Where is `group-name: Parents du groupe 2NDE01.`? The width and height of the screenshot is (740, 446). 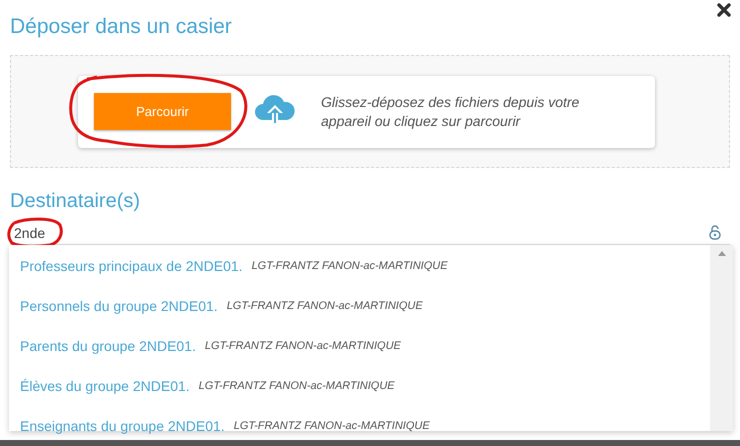
group-name: Parents du groupe 2NDE01. is located at coordinates (108, 346).